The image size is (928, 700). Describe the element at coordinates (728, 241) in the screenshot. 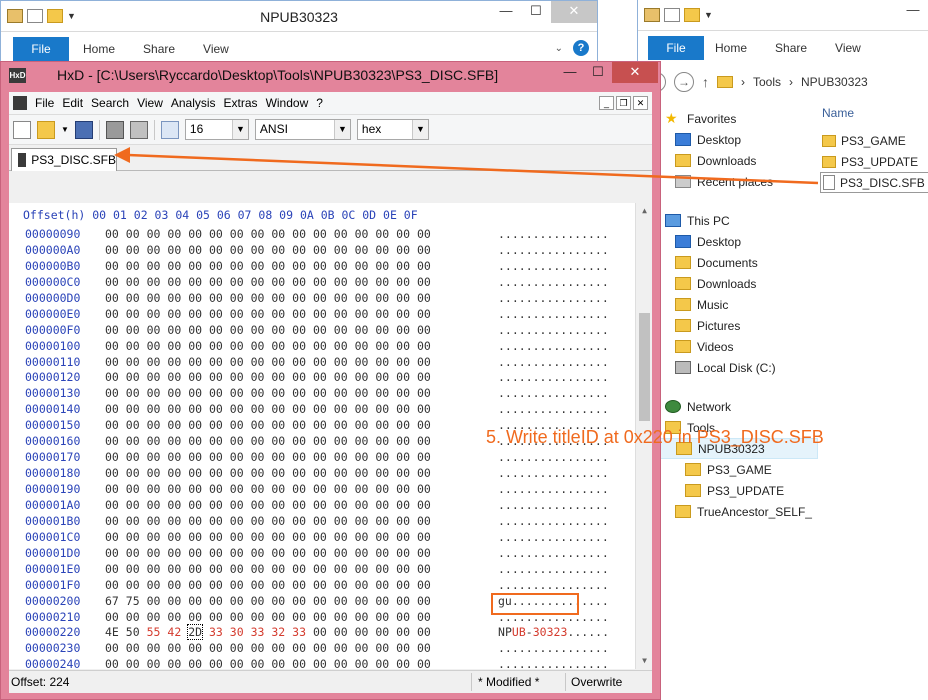

I see `nav-pc-desktop: Desktop` at that location.